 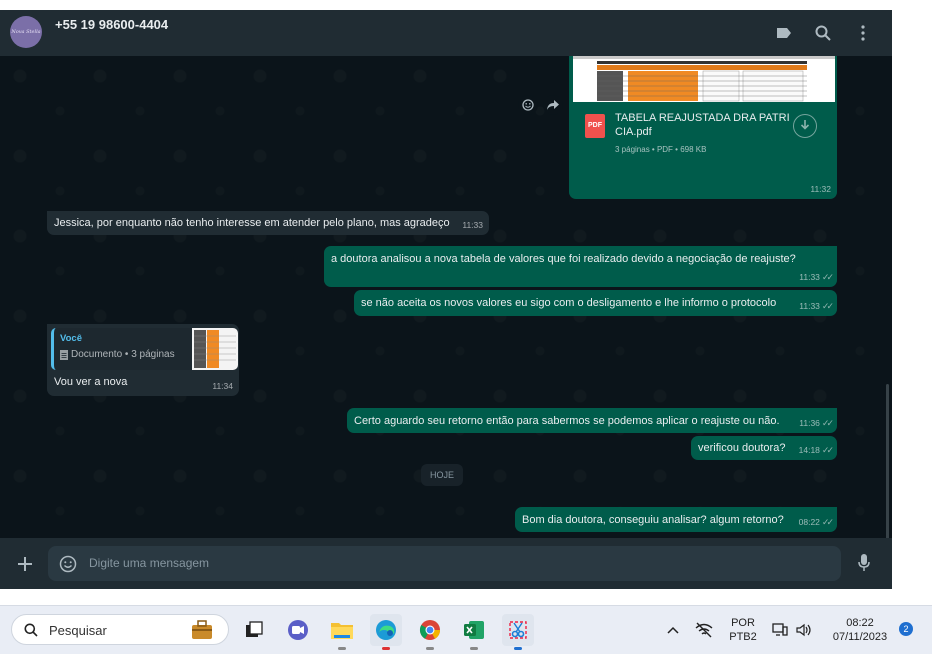 I want to click on excel-icon, so click(x=474, y=632).